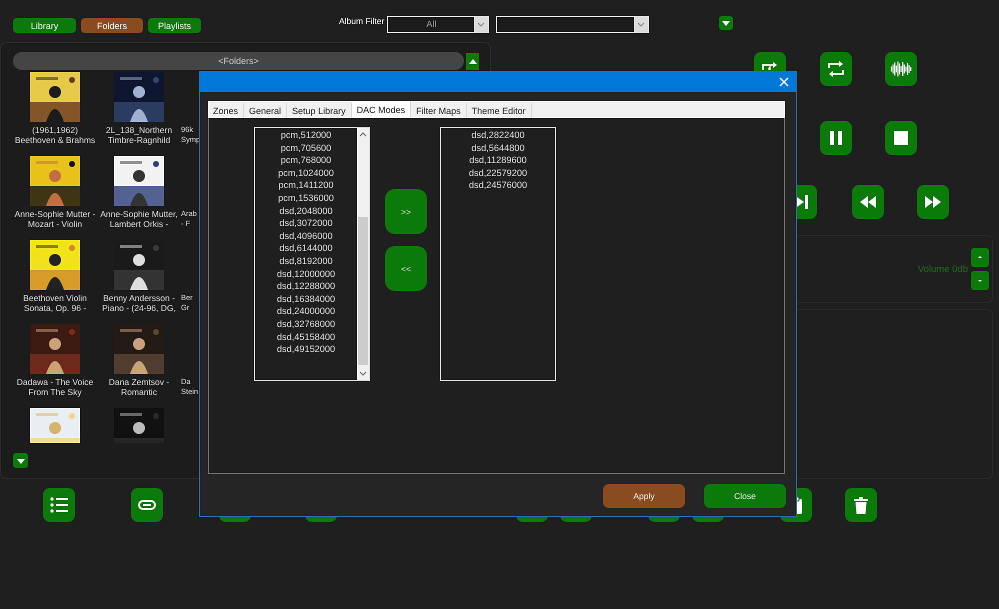 The width and height of the screenshot is (999, 609). Describe the element at coordinates (306, 148) in the screenshot. I see `list-item: pcm,705600` at that location.